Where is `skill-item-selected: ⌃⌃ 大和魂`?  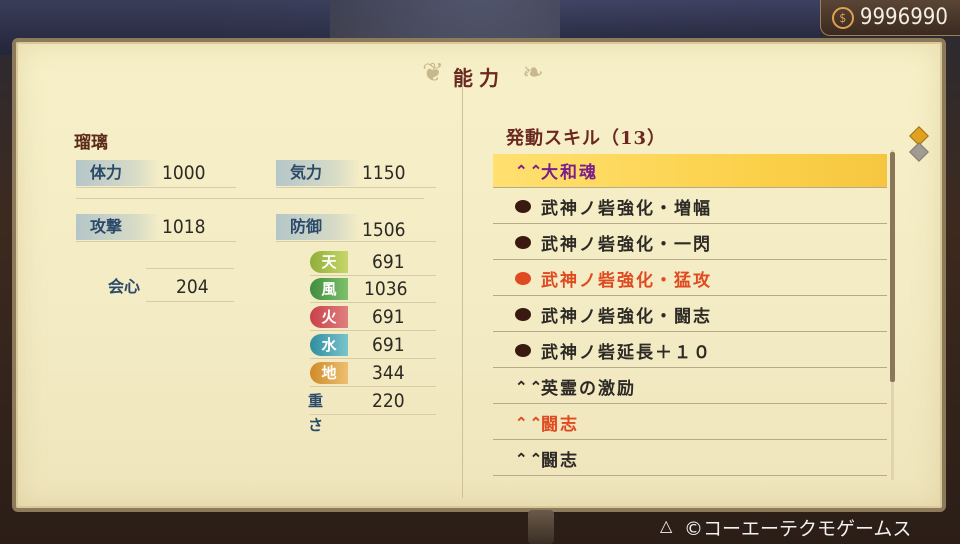 skill-item-selected: ⌃⌃ 大和魂 is located at coordinates (690, 171).